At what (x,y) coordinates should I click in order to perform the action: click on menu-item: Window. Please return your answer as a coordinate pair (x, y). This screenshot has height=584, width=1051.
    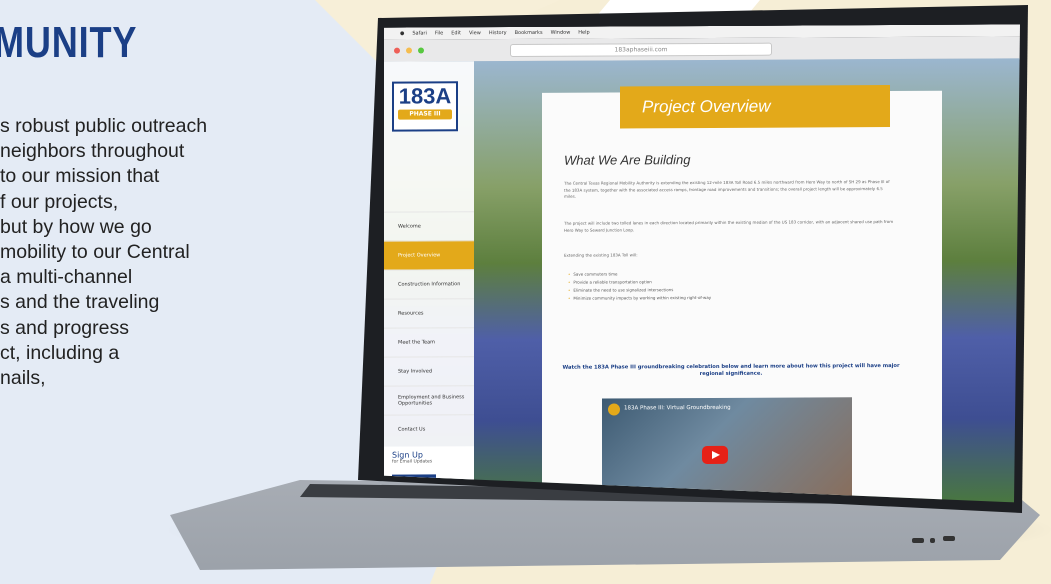
    Looking at the image, I should click on (561, 33).